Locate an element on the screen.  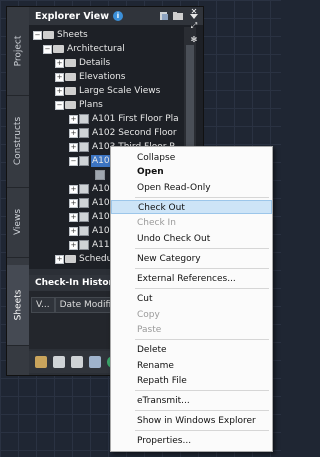
menu-delete: Delete is located at coordinates (191, 350).